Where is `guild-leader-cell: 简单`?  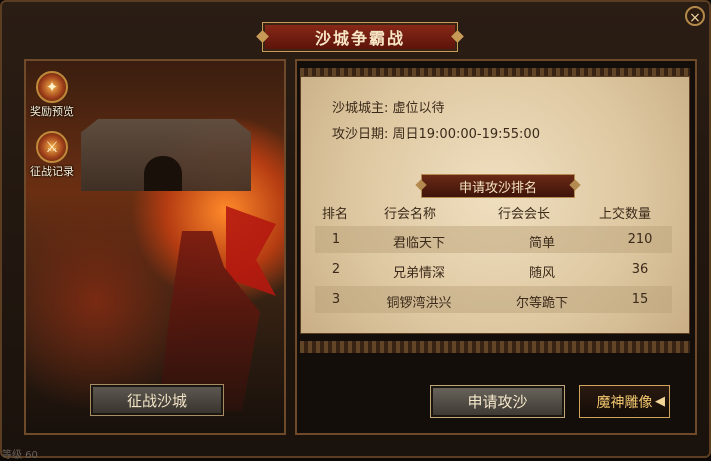
guild-leader-cell: 简单 is located at coordinates (541, 243).